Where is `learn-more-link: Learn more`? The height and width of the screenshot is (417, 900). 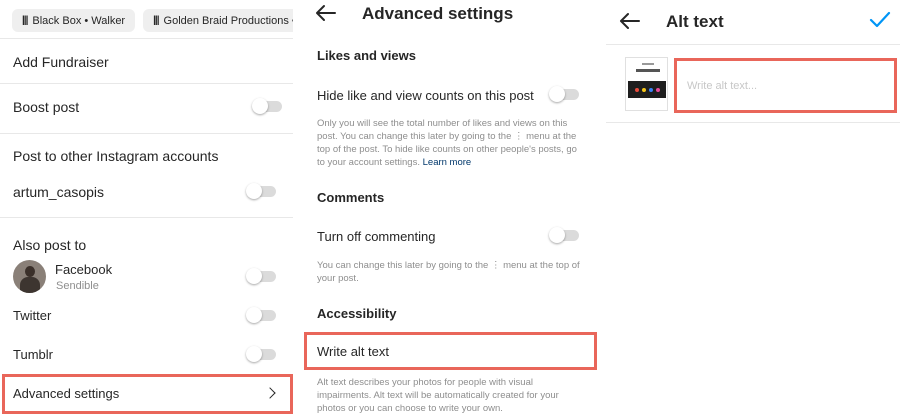
learn-more-link: Learn more is located at coordinates (447, 162).